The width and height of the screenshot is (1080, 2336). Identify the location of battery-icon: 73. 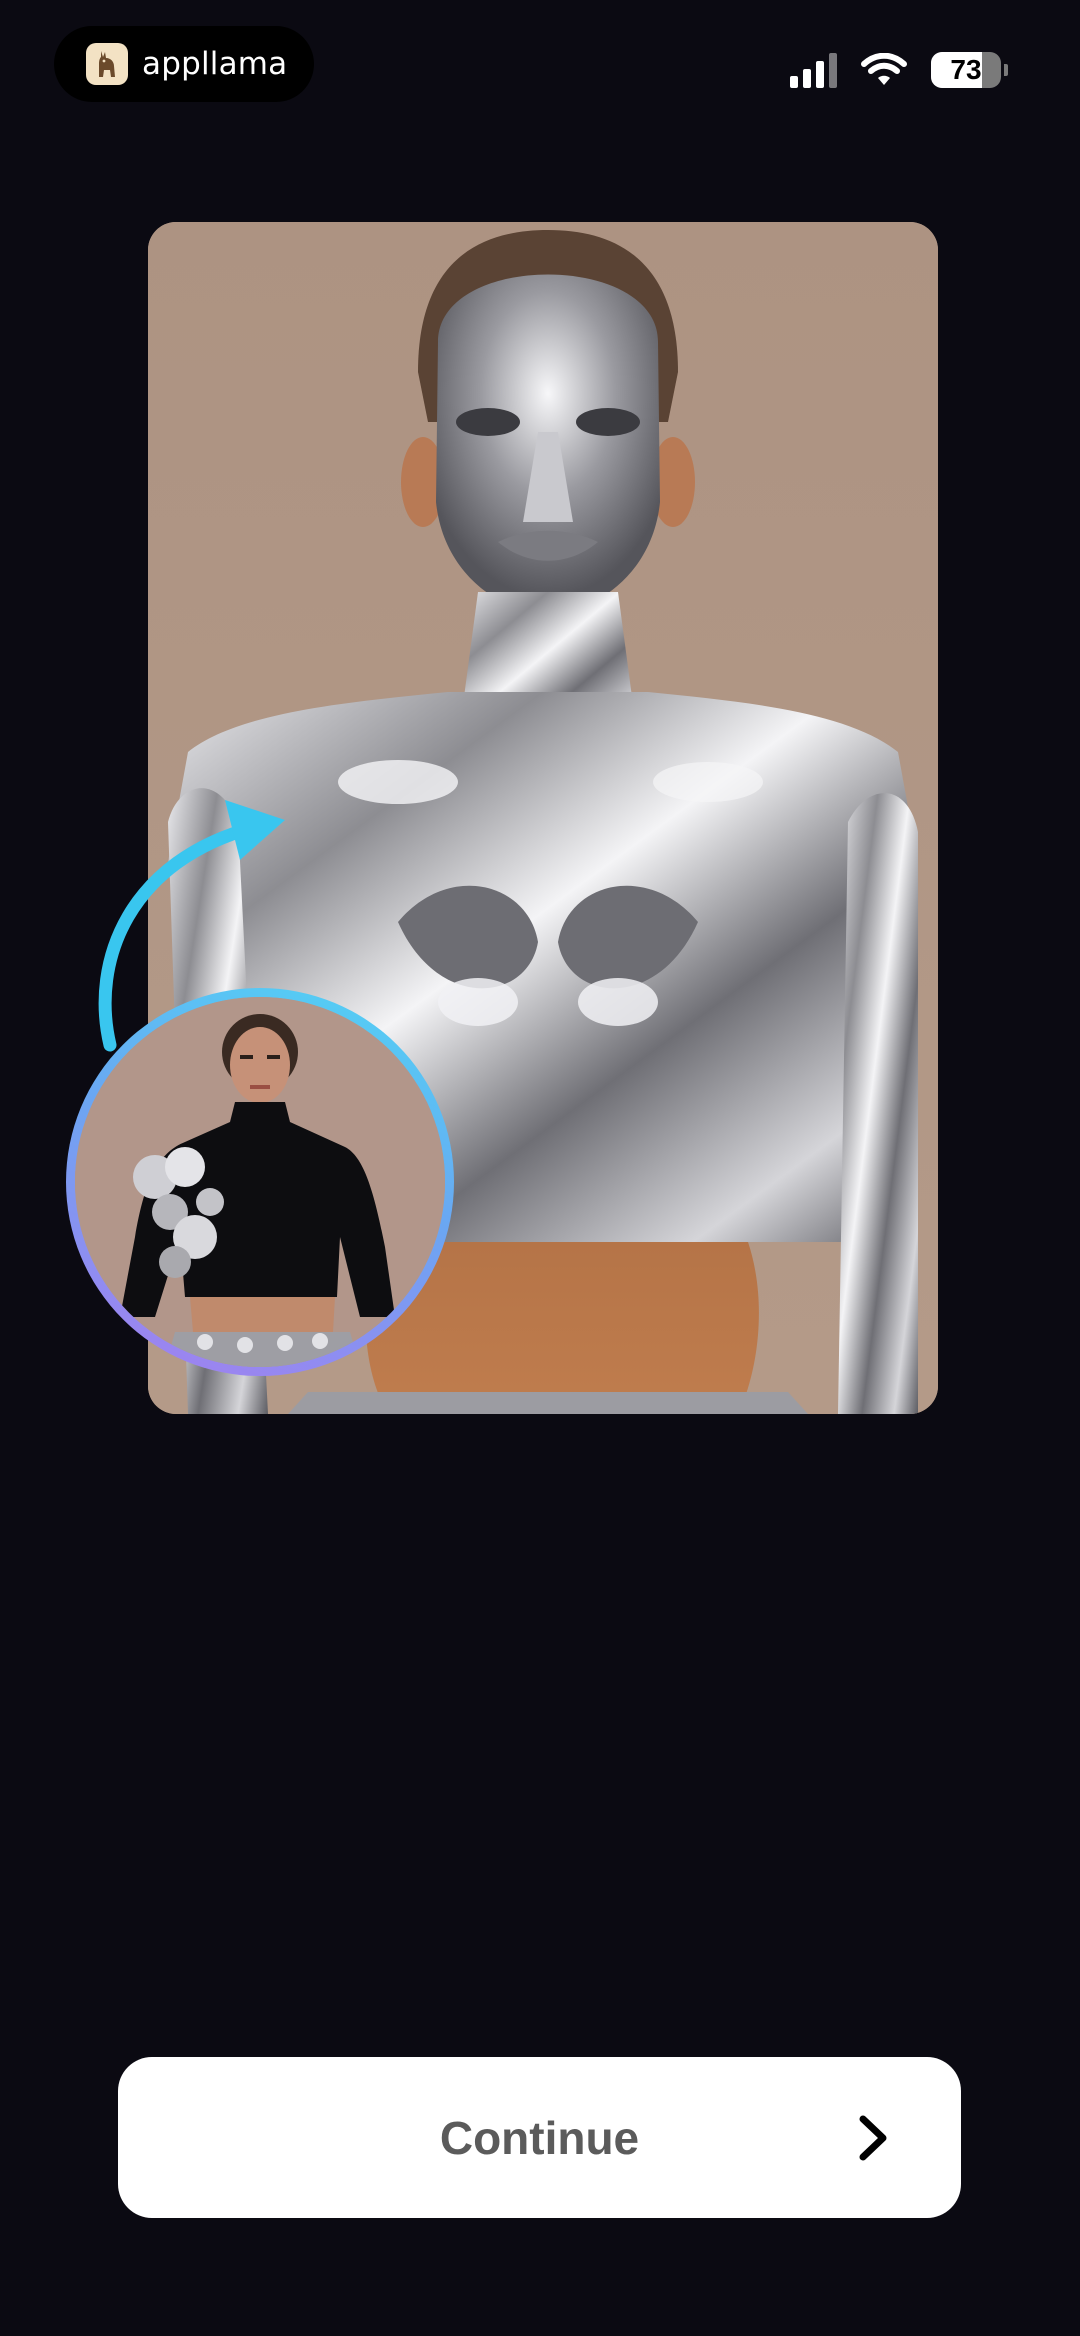
(966, 70).